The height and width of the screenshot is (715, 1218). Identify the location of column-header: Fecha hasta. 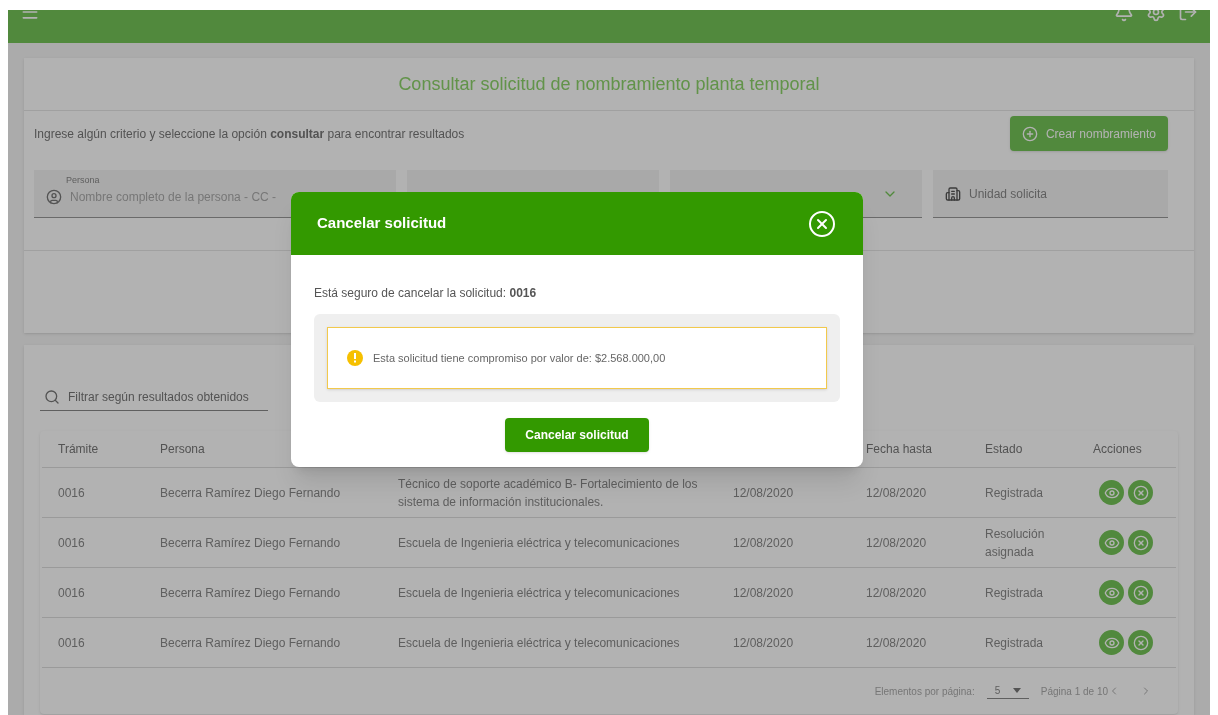
(899, 449).